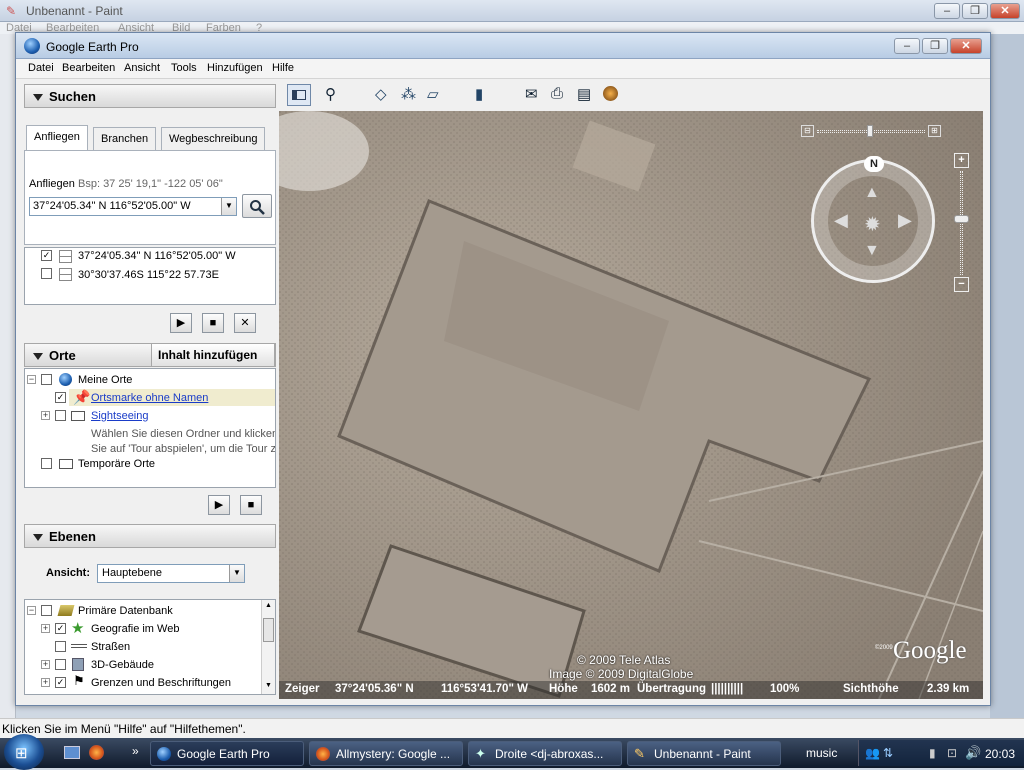 This screenshot has height=770, width=1024. What do you see at coordinates (610, 93) in the screenshot?
I see `sky-switch-icon` at bounding box center [610, 93].